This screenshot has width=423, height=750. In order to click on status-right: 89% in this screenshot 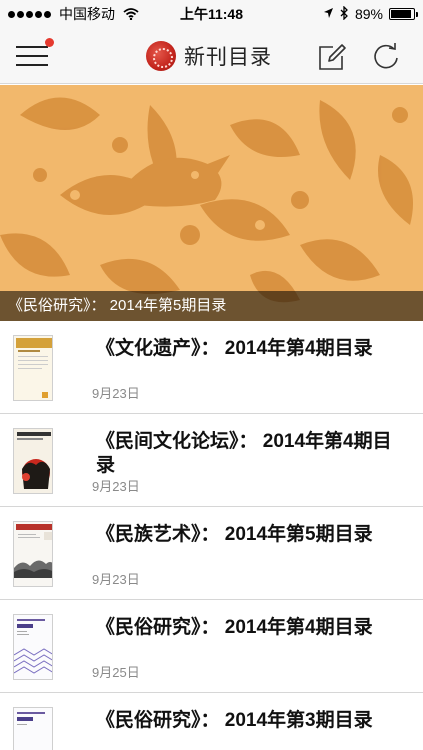, I will do `click(370, 14)`.